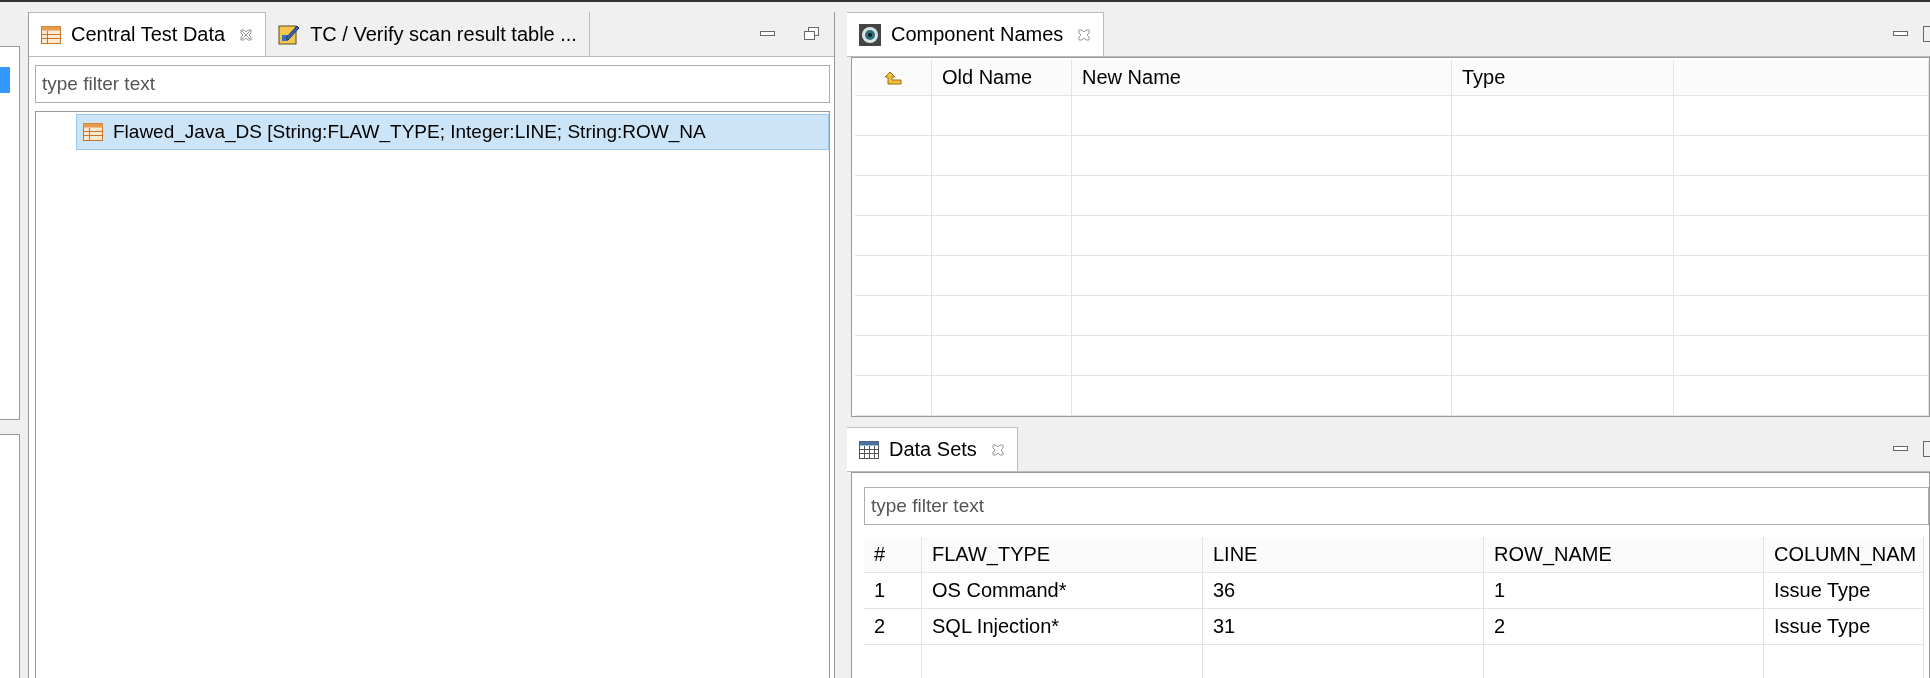  What do you see at coordinates (812, 34) in the screenshot?
I see `maximize-icon` at bounding box center [812, 34].